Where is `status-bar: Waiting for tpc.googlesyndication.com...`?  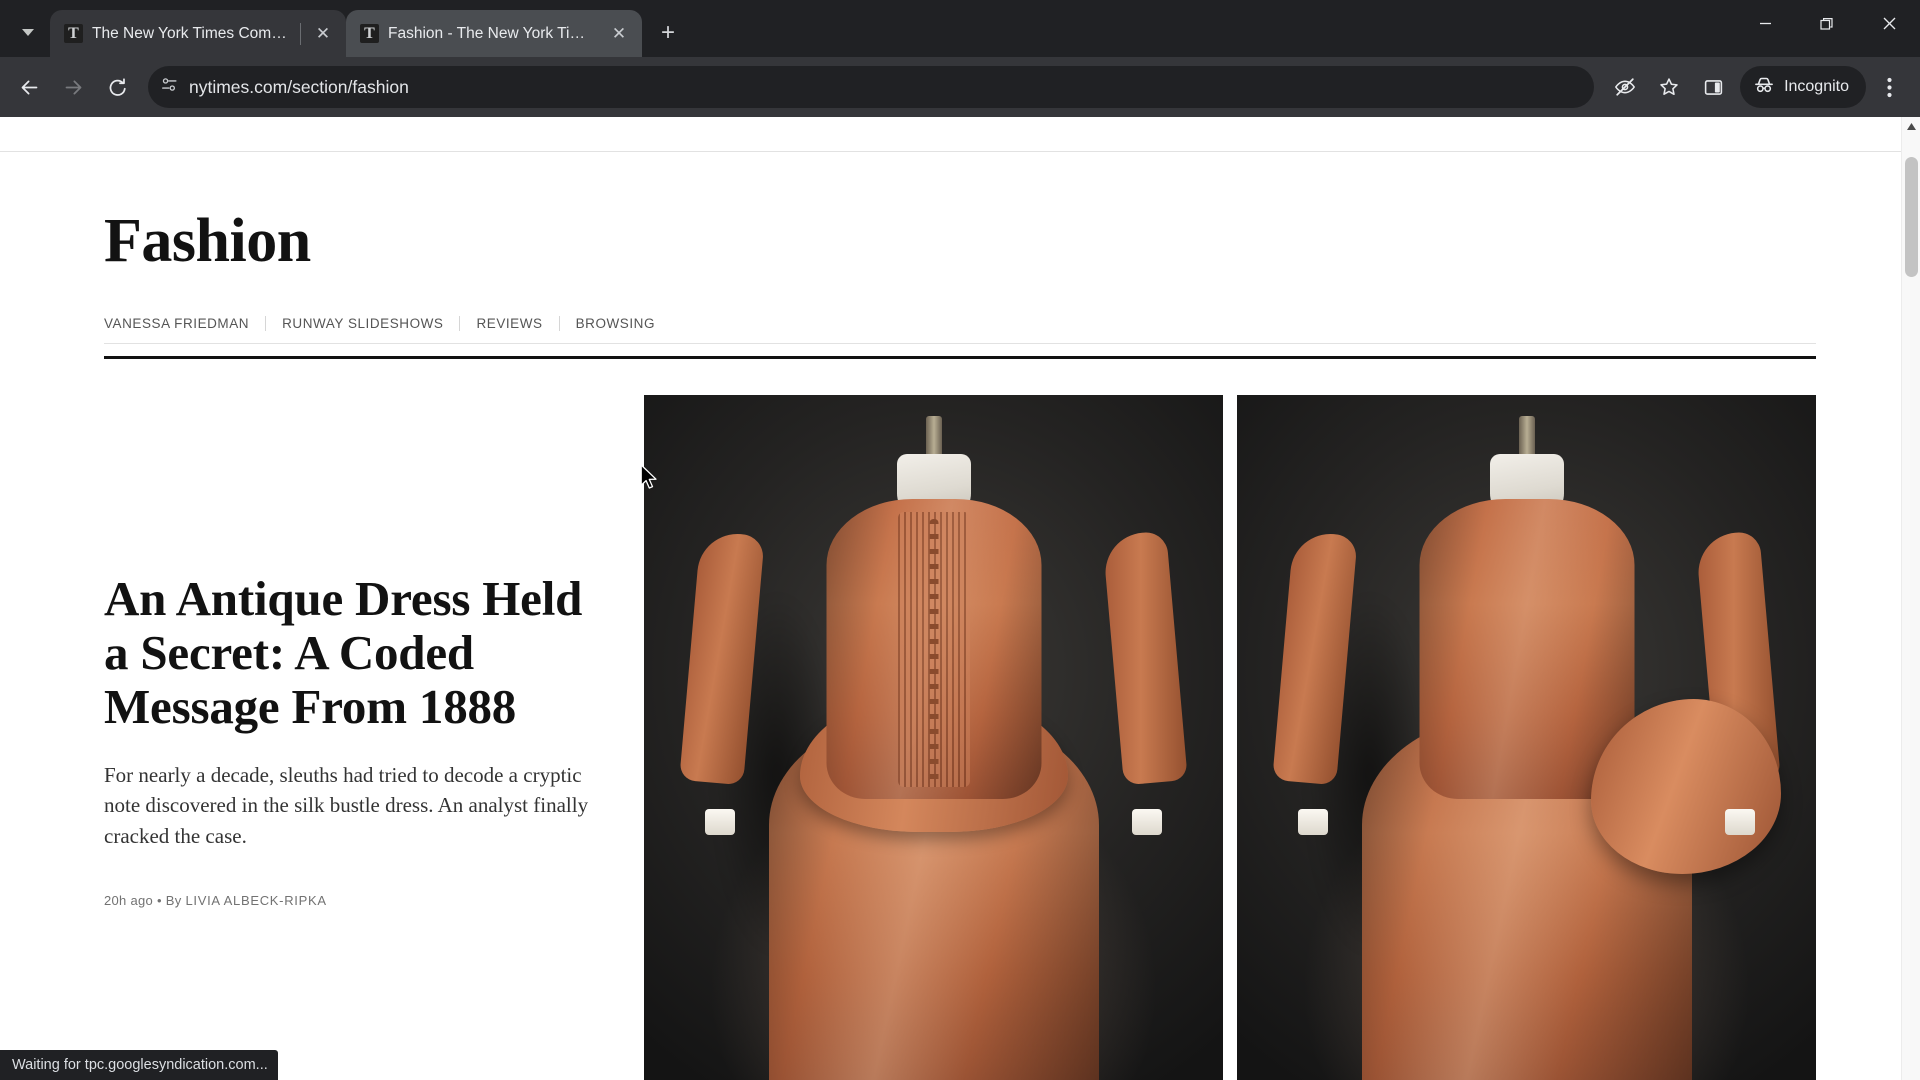 status-bar: Waiting for tpc.googlesyndication.com... is located at coordinates (139, 1065).